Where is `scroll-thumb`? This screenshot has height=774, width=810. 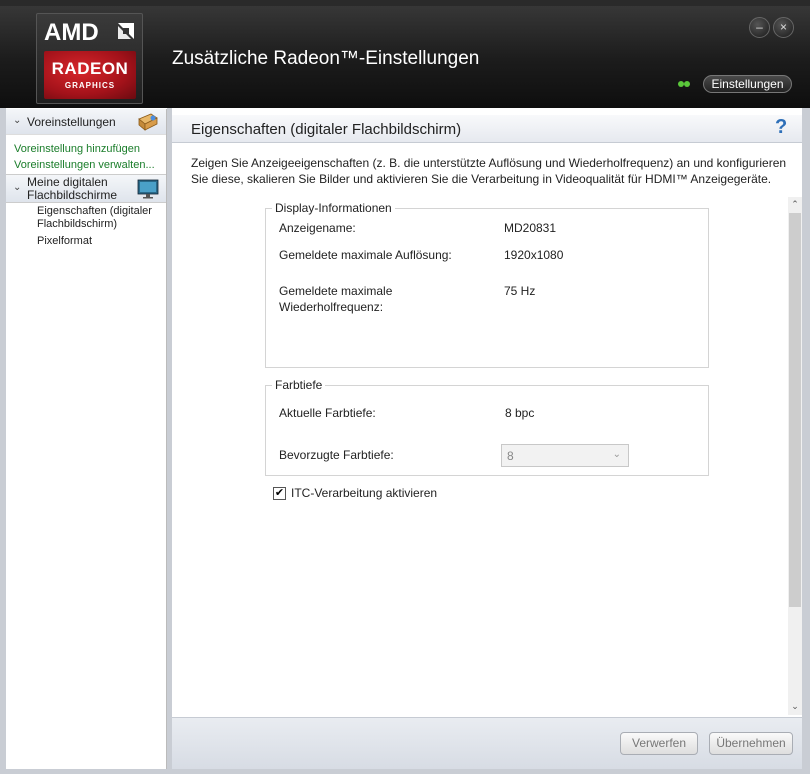
scroll-thumb is located at coordinates (795, 410).